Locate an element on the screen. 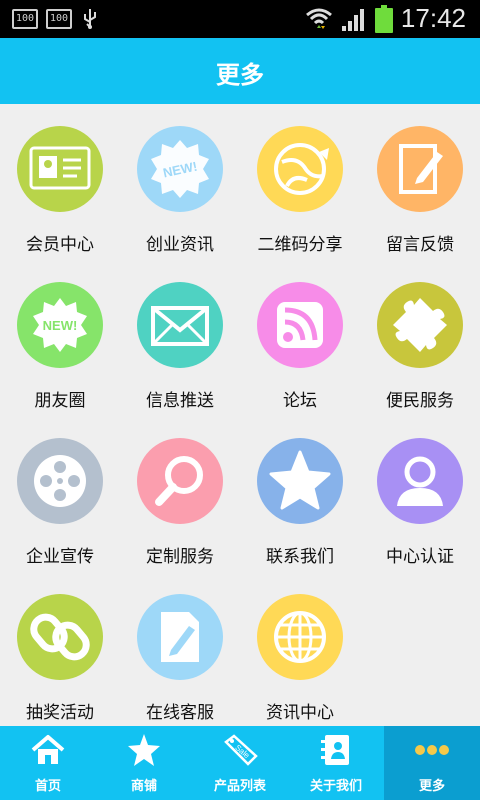 Image resolution: width=480 pixels, height=800 pixels. status-time: 17:42 is located at coordinates (433, 18).